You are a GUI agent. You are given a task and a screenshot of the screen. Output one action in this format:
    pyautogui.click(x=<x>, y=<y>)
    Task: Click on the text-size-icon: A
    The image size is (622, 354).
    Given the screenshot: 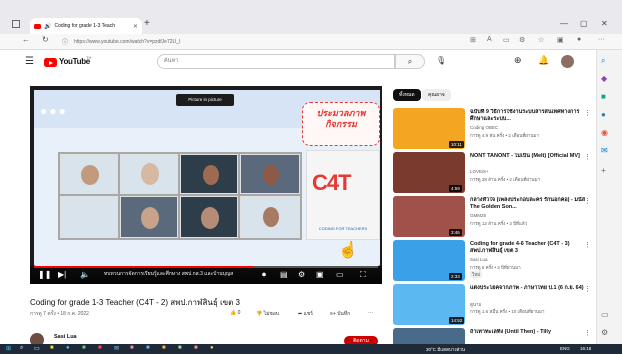 What is the action you would take?
    pyautogui.click(x=489, y=39)
    